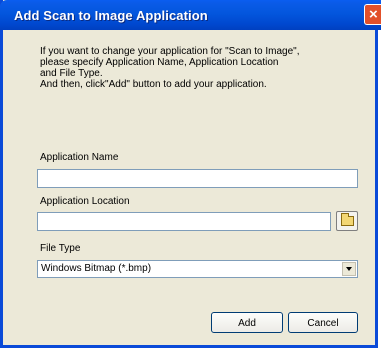  Describe the element at coordinates (197, 178) in the screenshot. I see `app-name-input` at that location.